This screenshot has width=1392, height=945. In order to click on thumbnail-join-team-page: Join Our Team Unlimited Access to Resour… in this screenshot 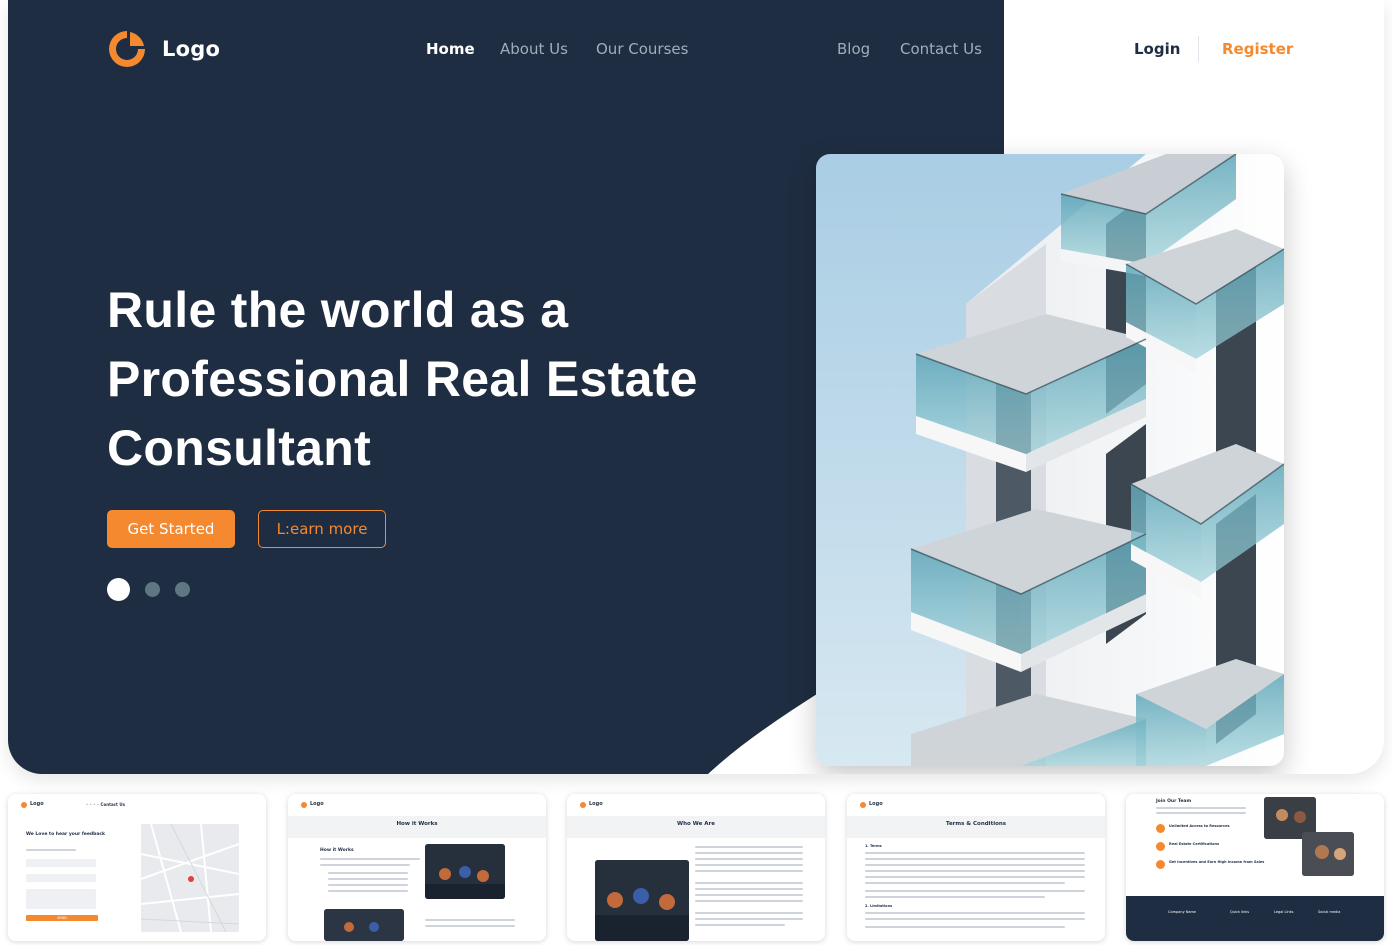, I will do `click(1255, 867)`.